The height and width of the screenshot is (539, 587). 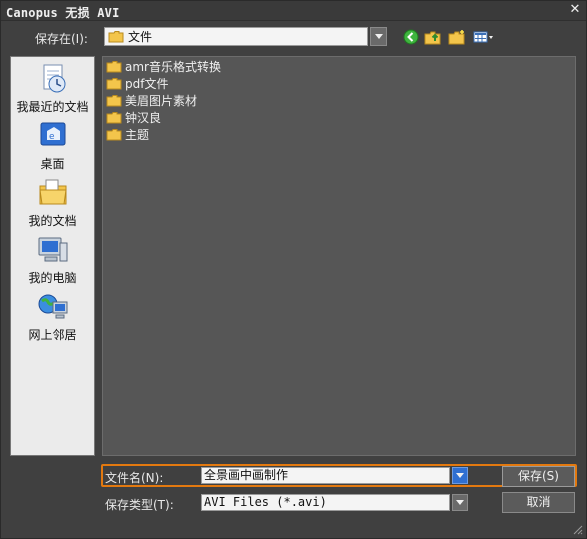 What do you see at coordinates (52, 107) in the screenshot?
I see `place-label: 我最近的文档` at bounding box center [52, 107].